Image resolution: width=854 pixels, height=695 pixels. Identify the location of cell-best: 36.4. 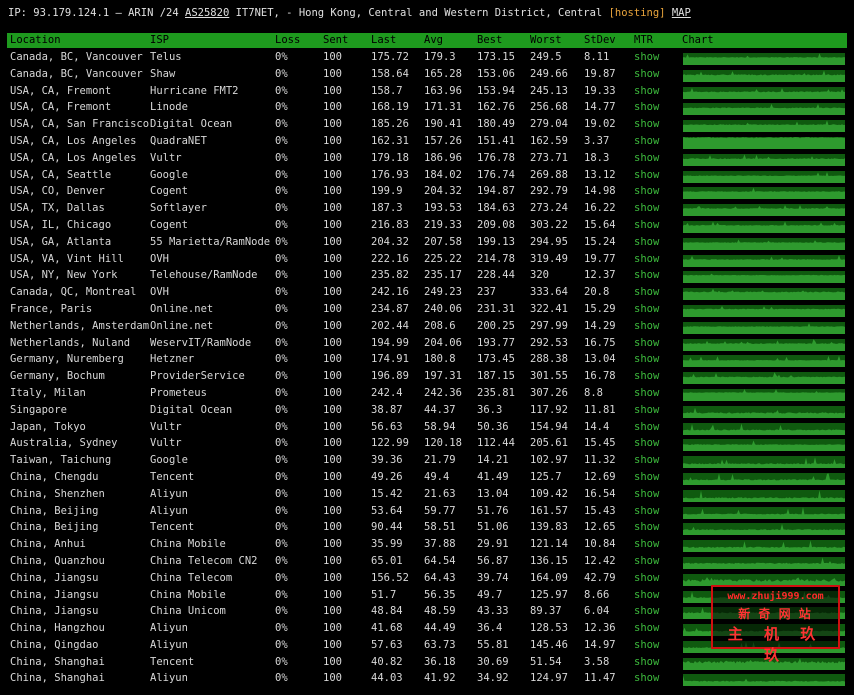
(490, 628).